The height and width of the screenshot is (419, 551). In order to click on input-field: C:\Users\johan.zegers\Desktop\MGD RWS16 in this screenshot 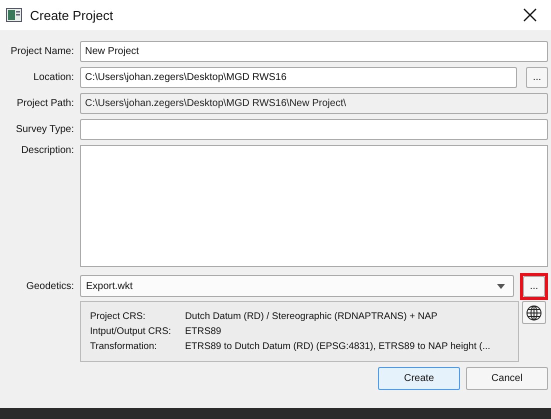, I will do `click(298, 77)`.